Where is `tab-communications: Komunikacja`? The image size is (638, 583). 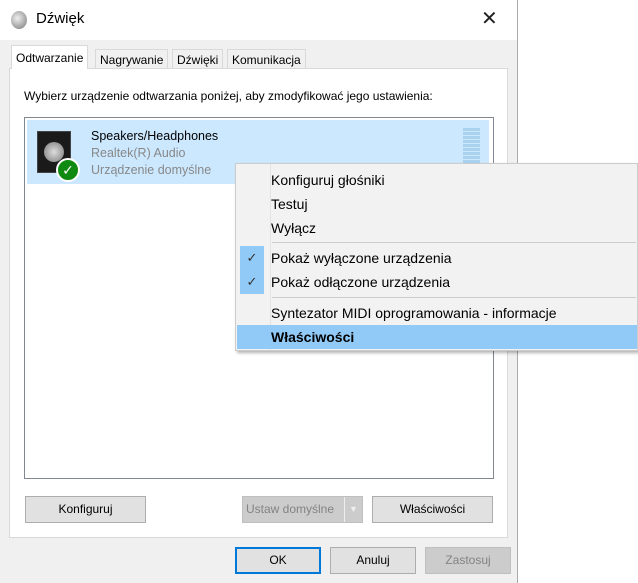
tab-communications: Komunikacja is located at coordinates (266, 59).